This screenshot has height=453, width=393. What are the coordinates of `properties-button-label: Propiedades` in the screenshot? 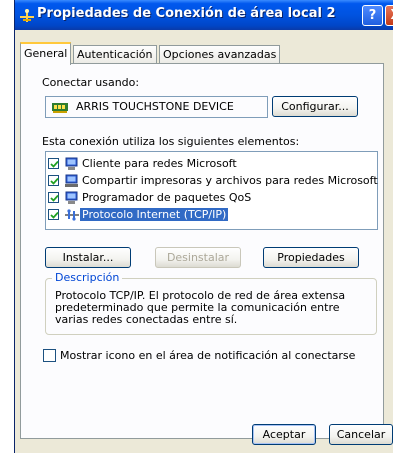 It's located at (311, 257).